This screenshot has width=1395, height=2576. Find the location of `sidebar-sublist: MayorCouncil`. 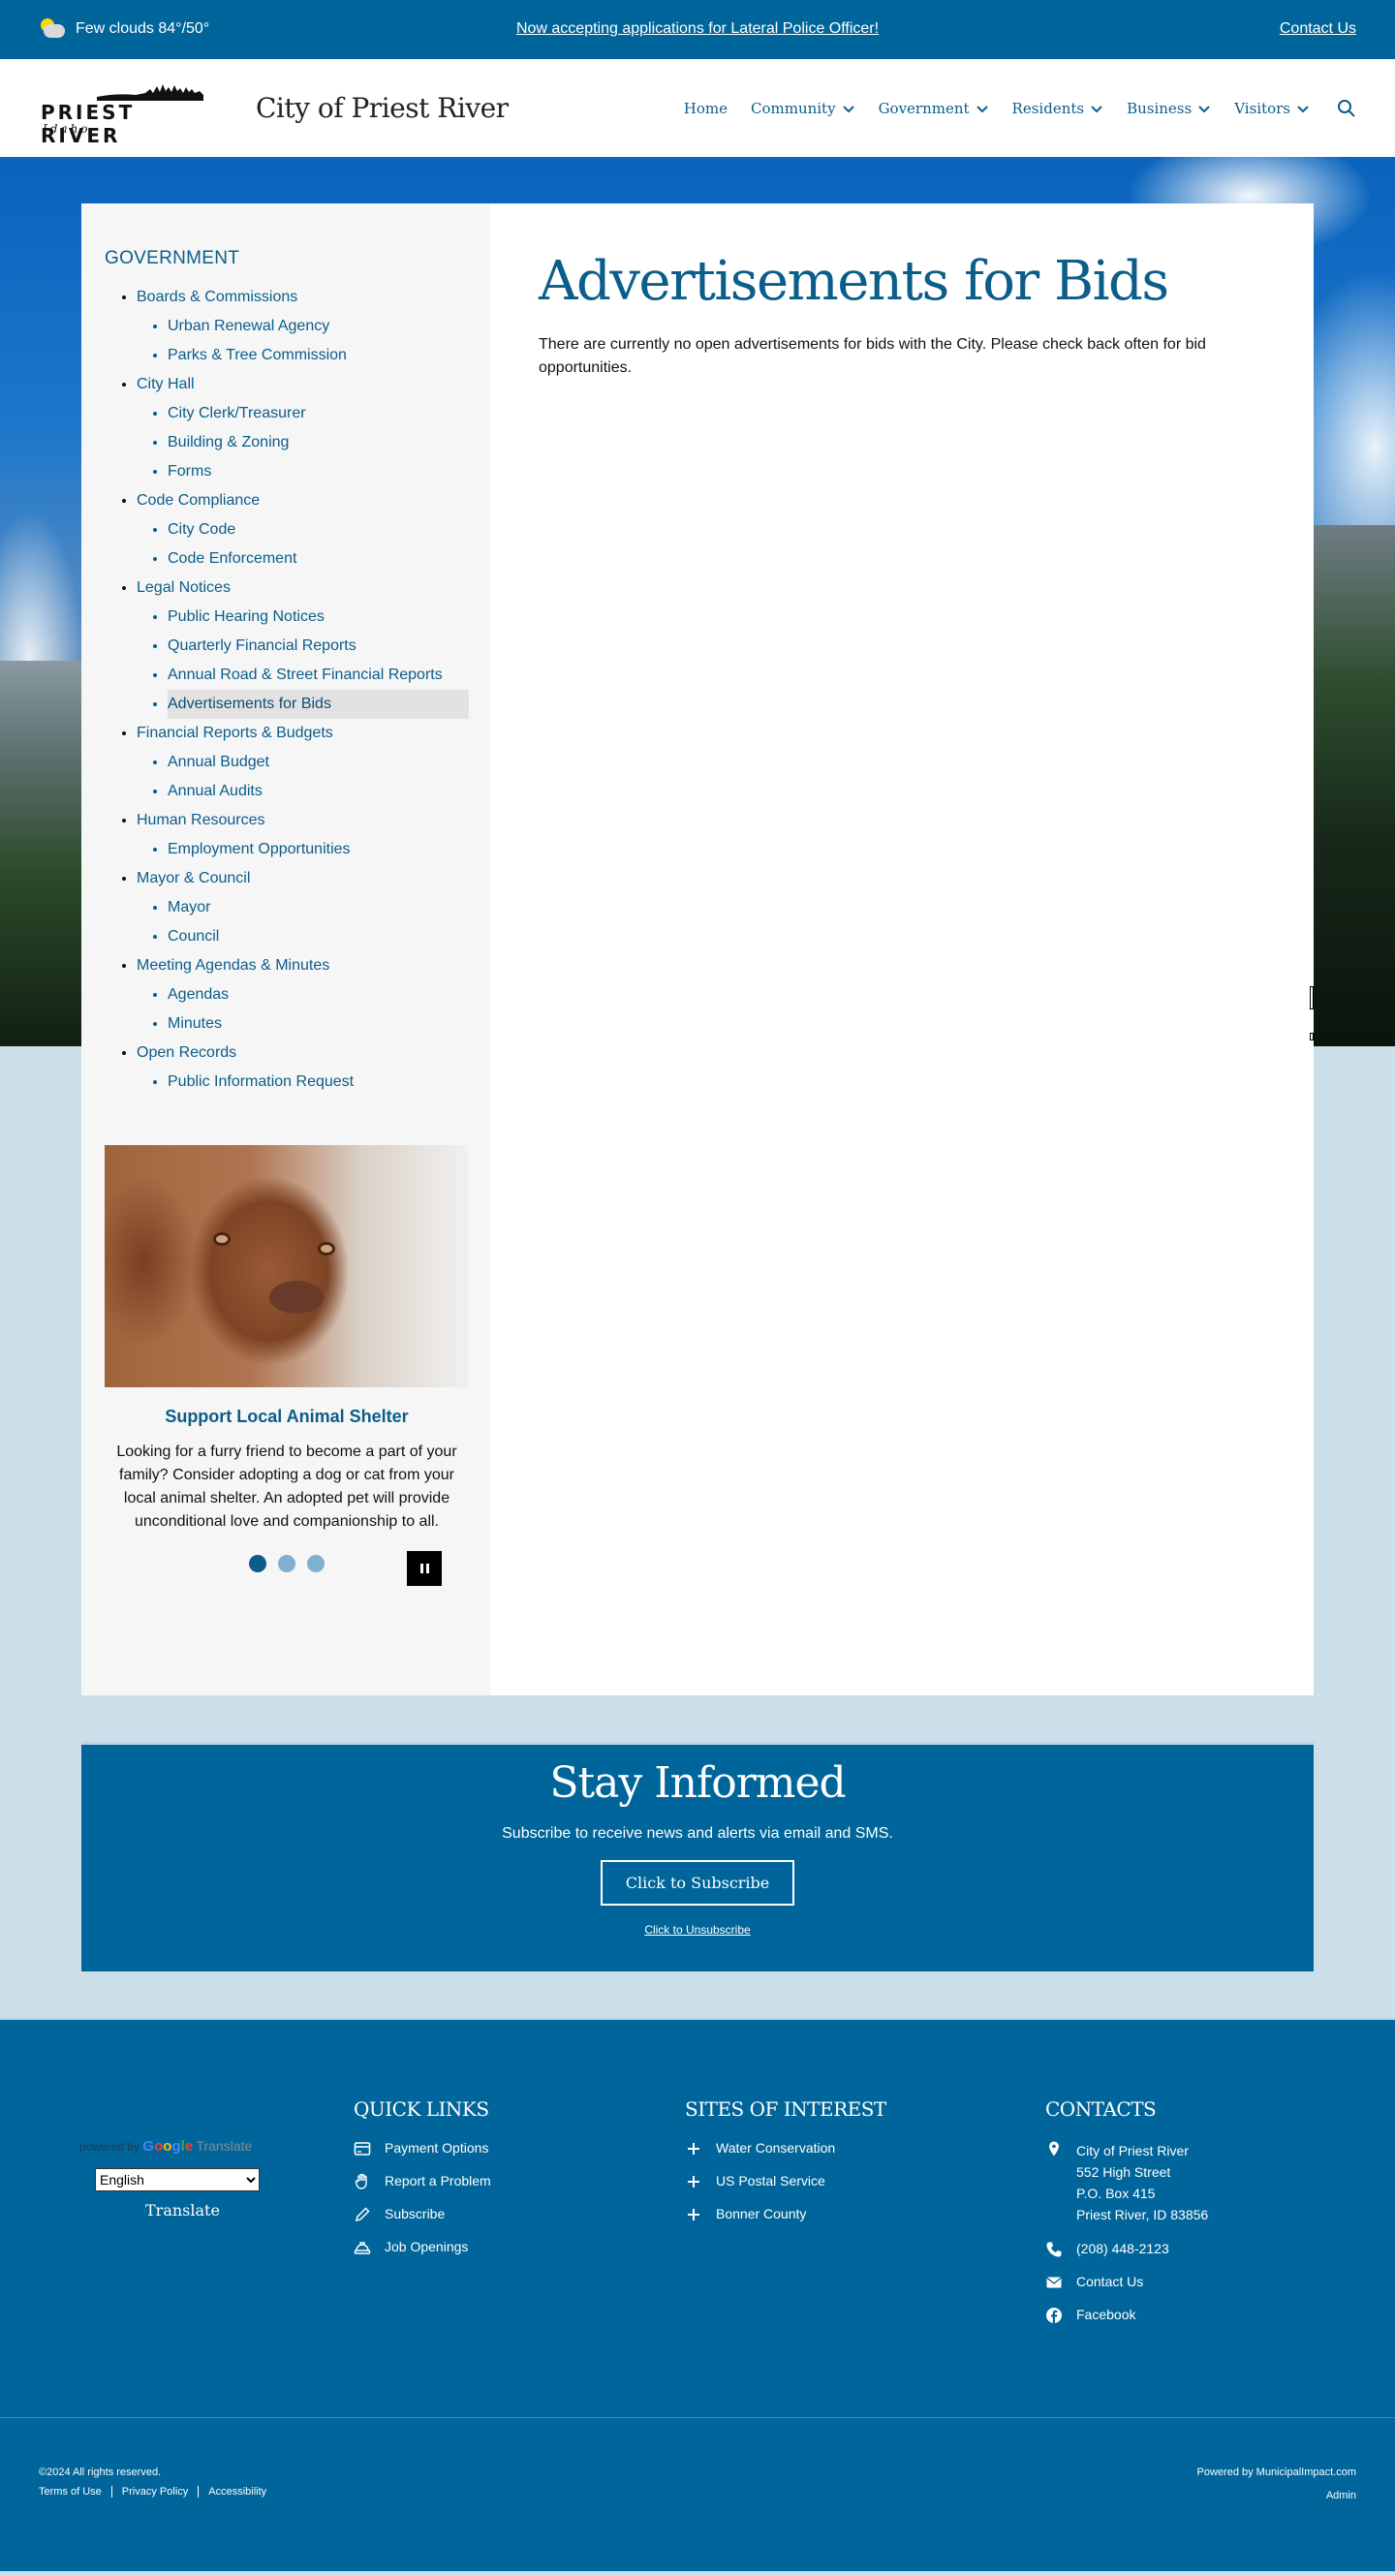

sidebar-sublist: MayorCouncil is located at coordinates (303, 922).